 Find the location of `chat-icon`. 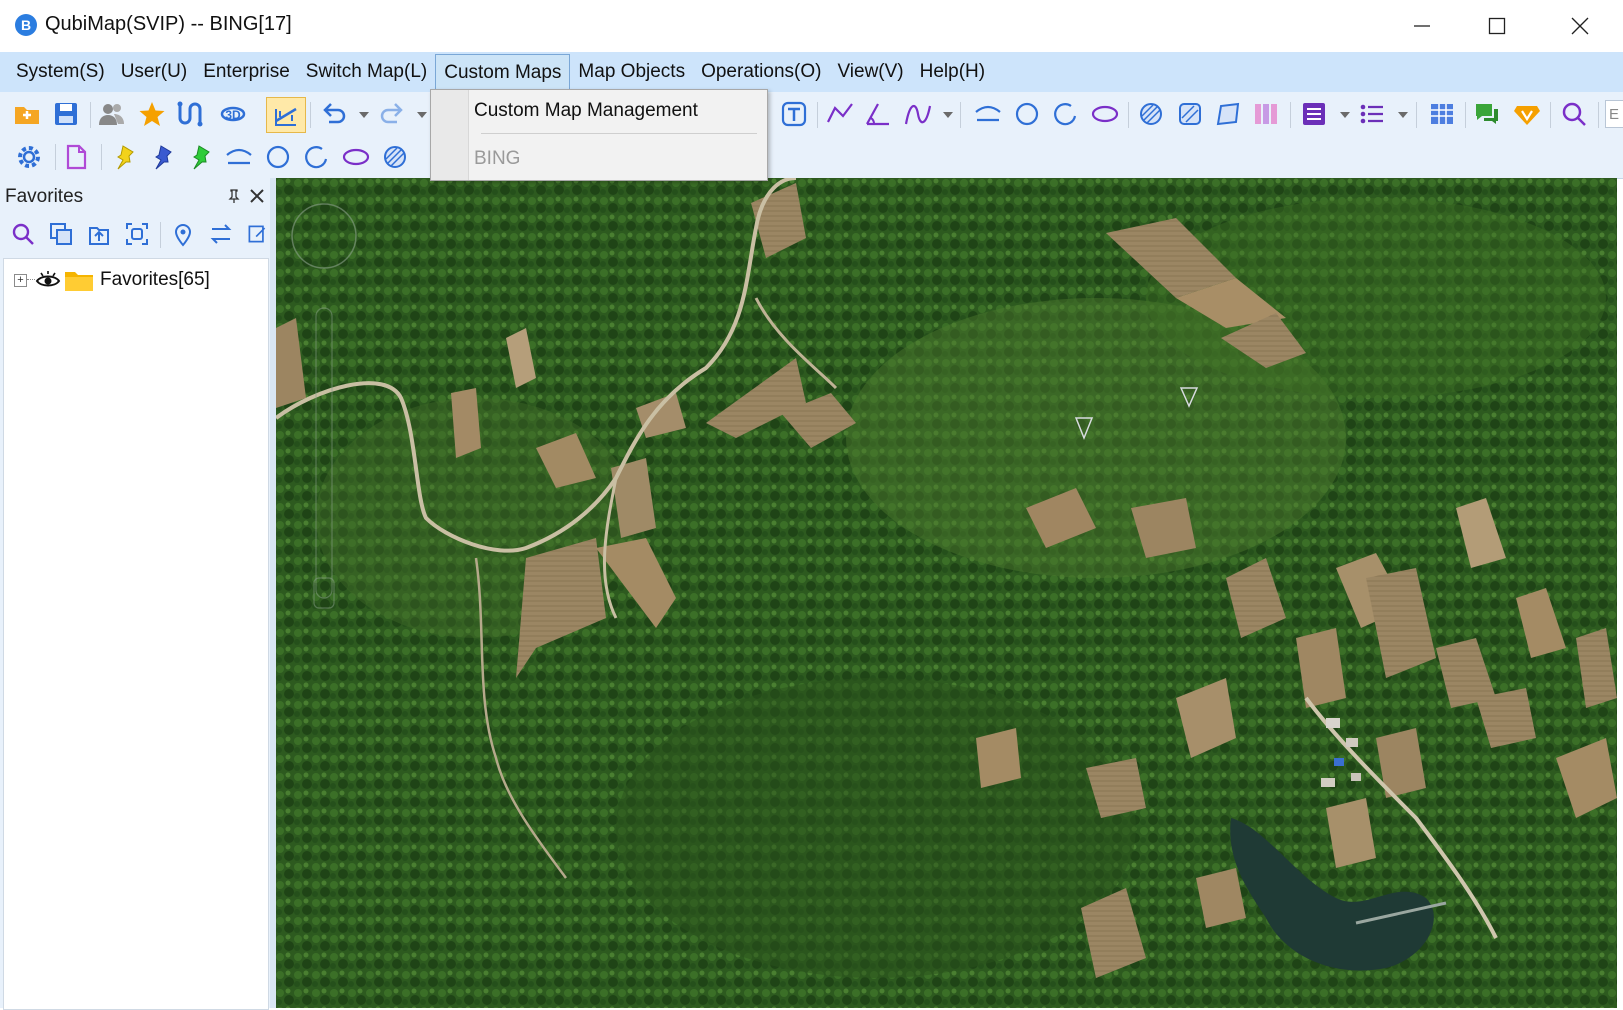

chat-icon is located at coordinates (1487, 114).